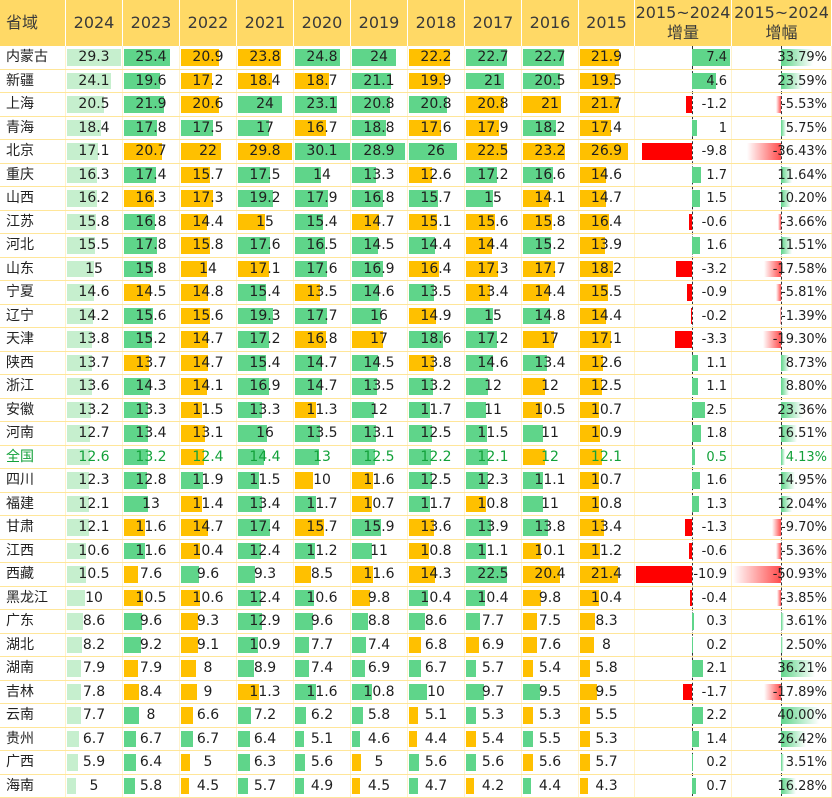  I want to click on delta-label: -1.2, so click(714, 104).